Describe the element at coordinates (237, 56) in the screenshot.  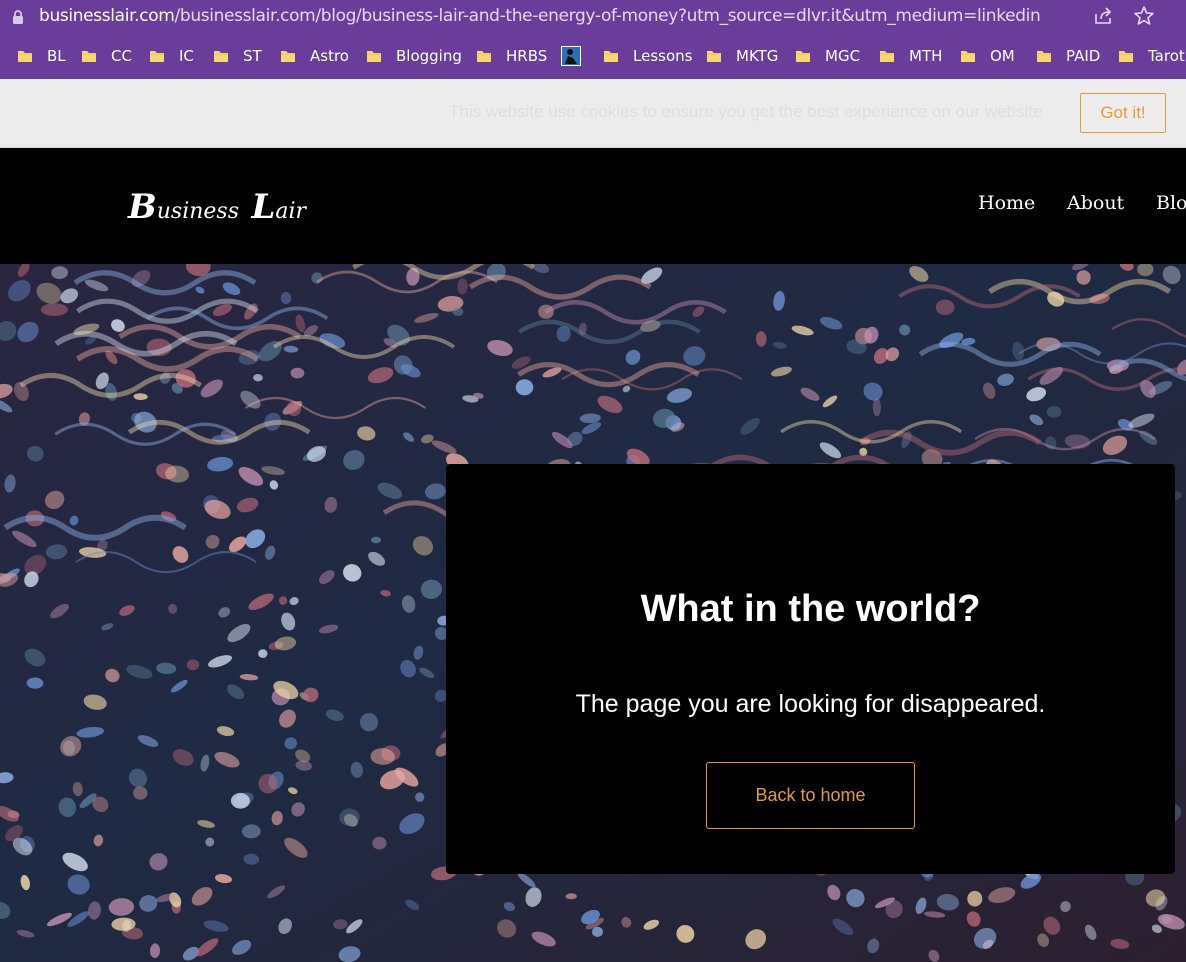
I see `bookmark-st: ST` at that location.